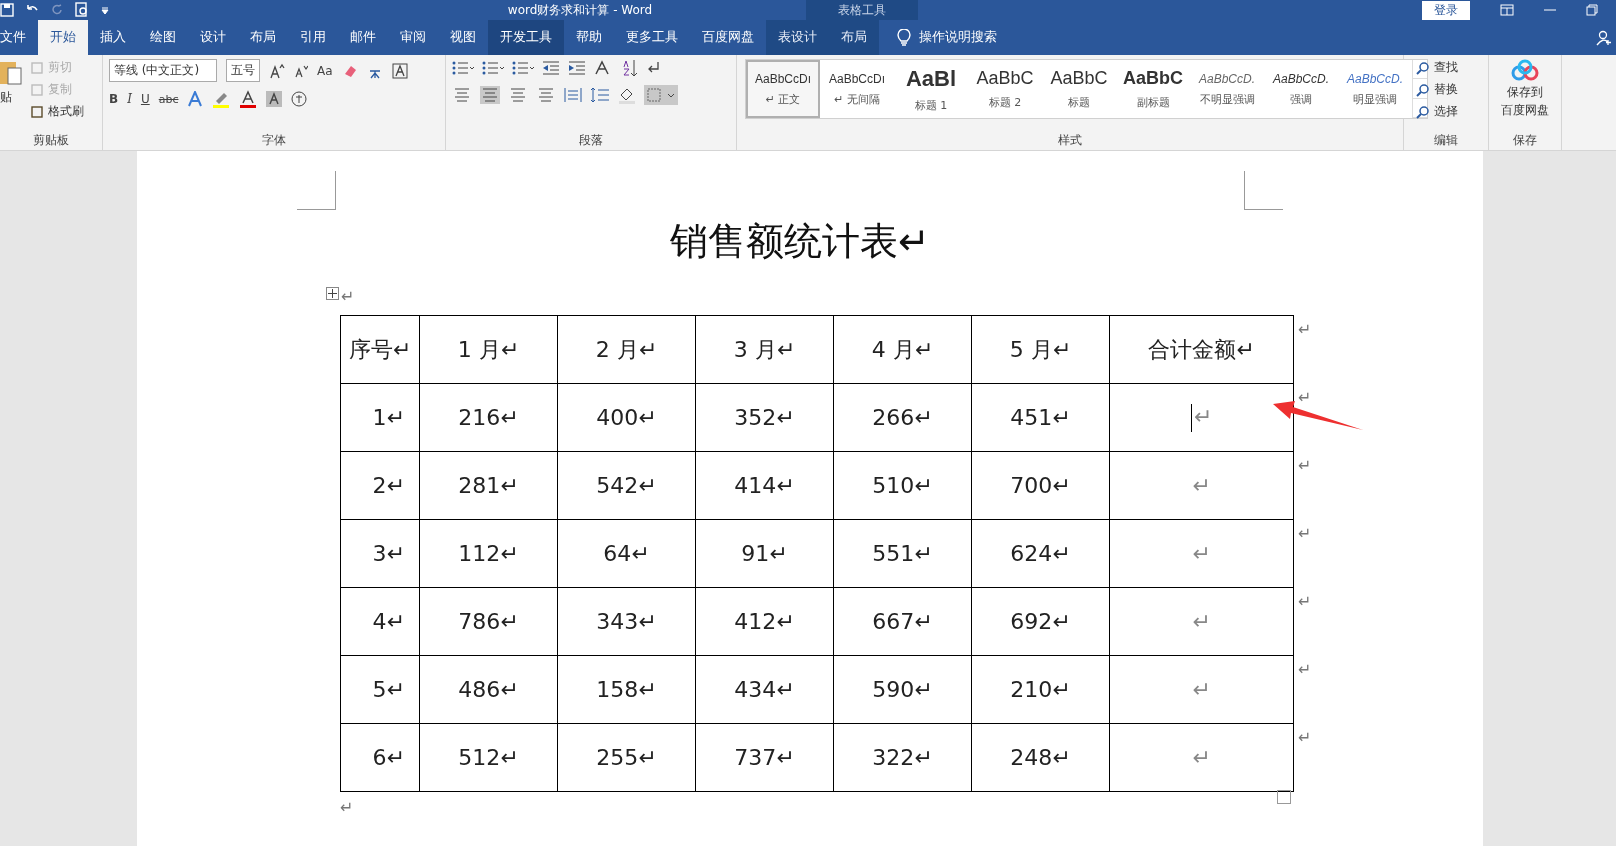  What do you see at coordinates (783, 89) in the screenshot?
I see `style-item: AaBbCcDı ↵ 正文` at bounding box center [783, 89].